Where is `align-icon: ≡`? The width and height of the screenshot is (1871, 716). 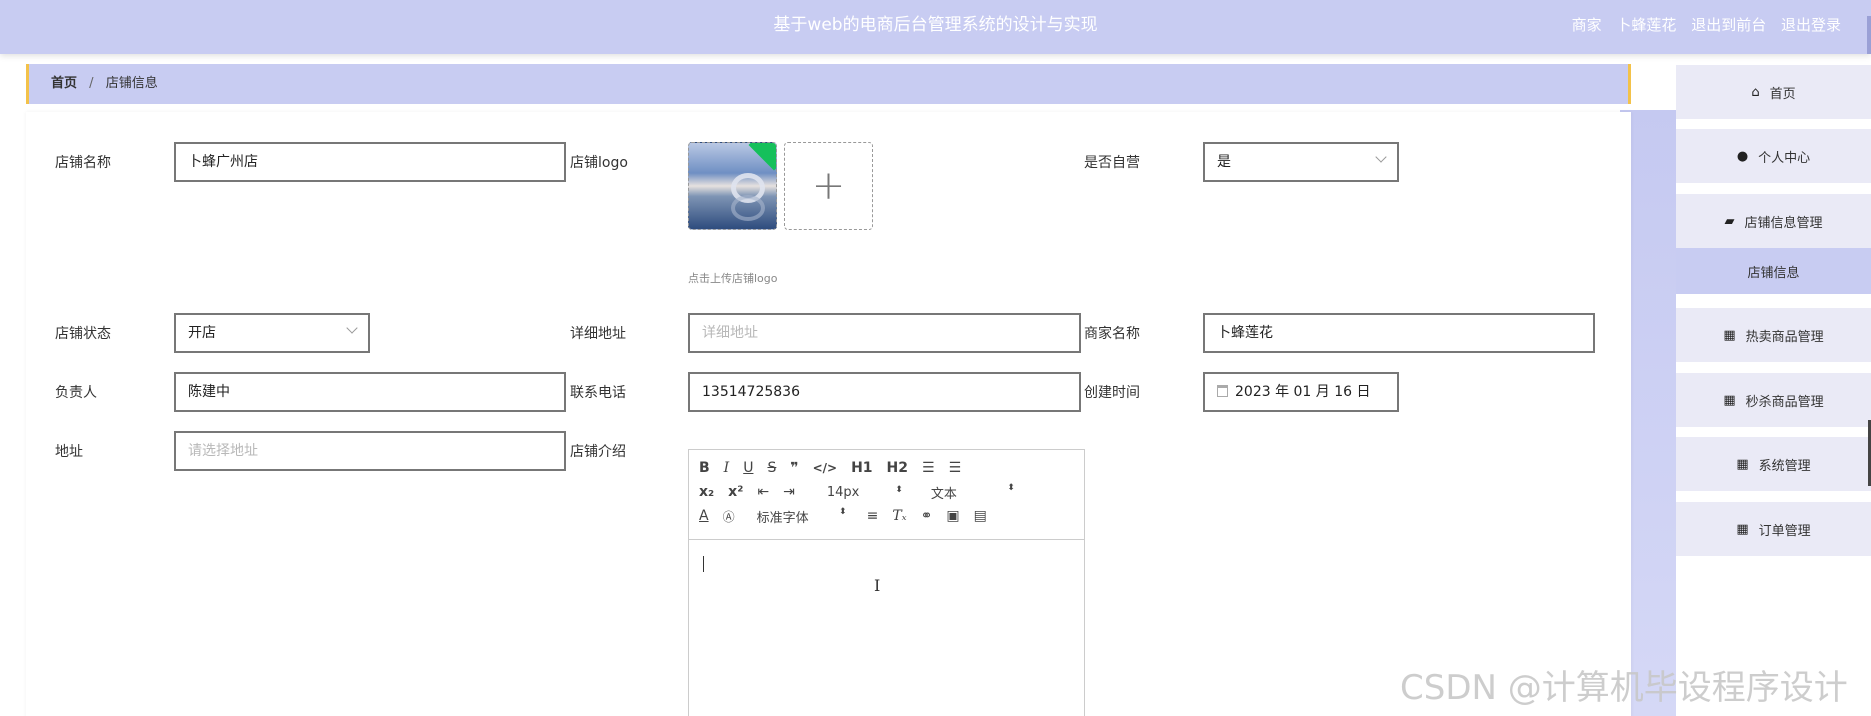 align-icon: ≡ is located at coordinates (873, 516).